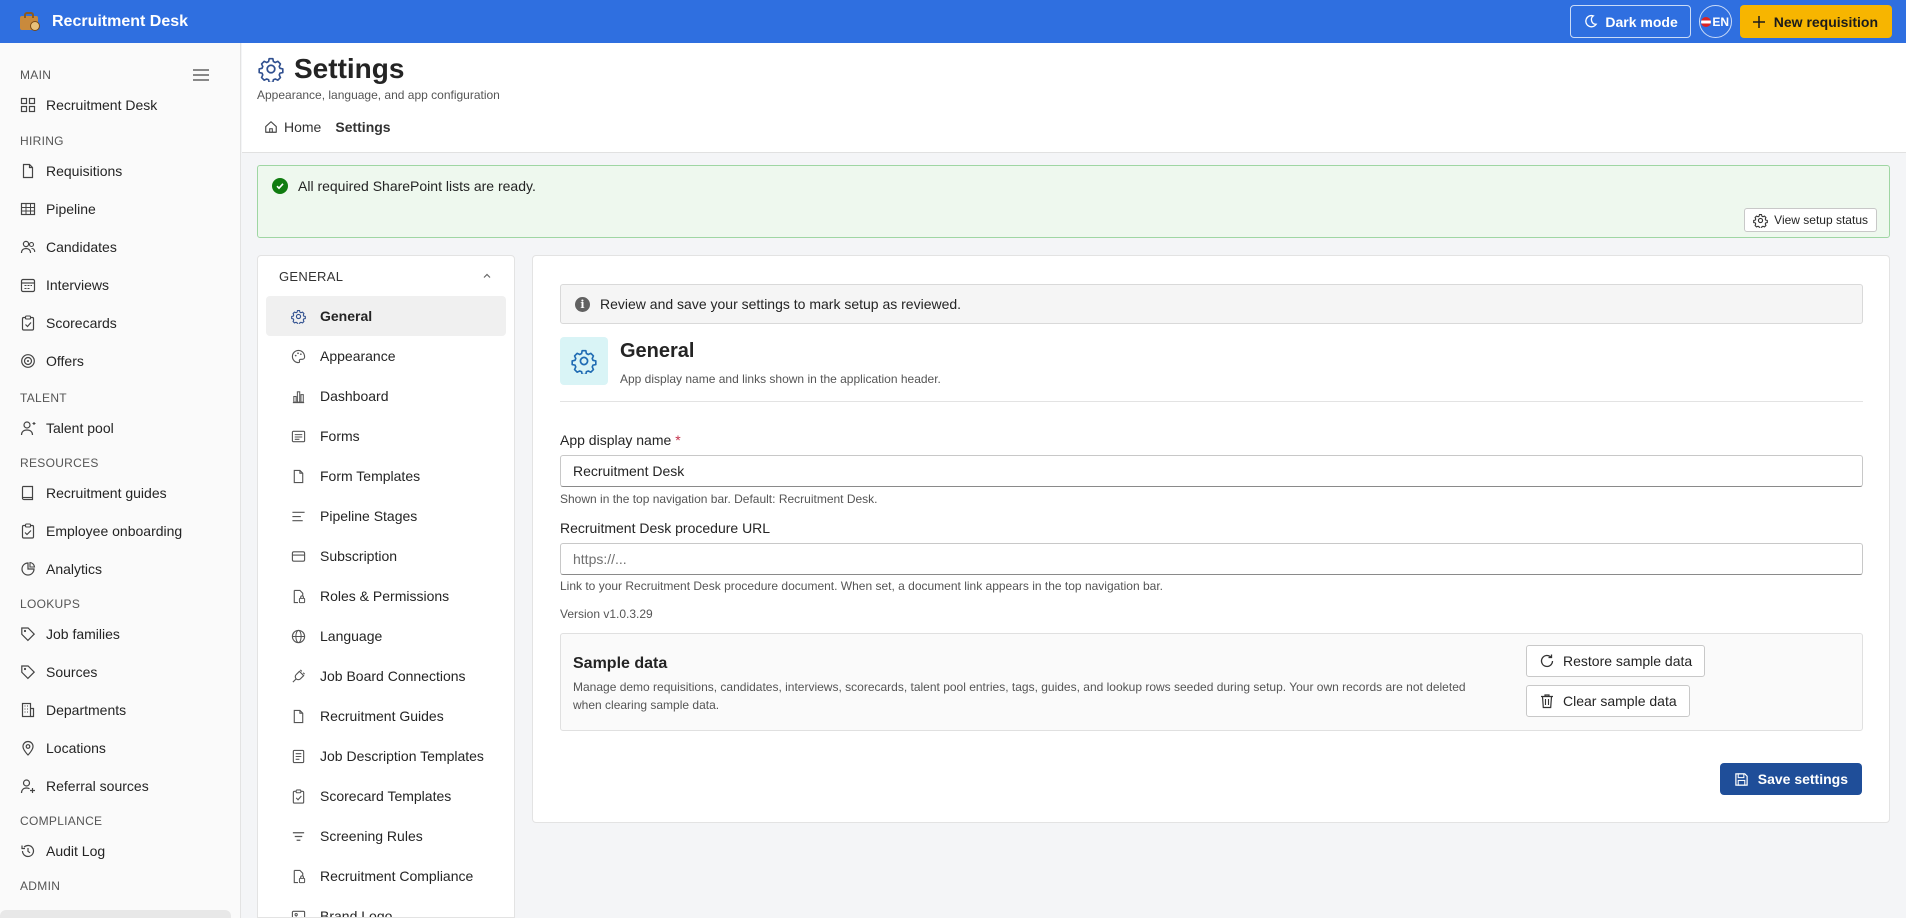 Image resolution: width=1906 pixels, height=918 pixels. What do you see at coordinates (386, 316) in the screenshot?
I see `settings-nav-general: General` at bounding box center [386, 316].